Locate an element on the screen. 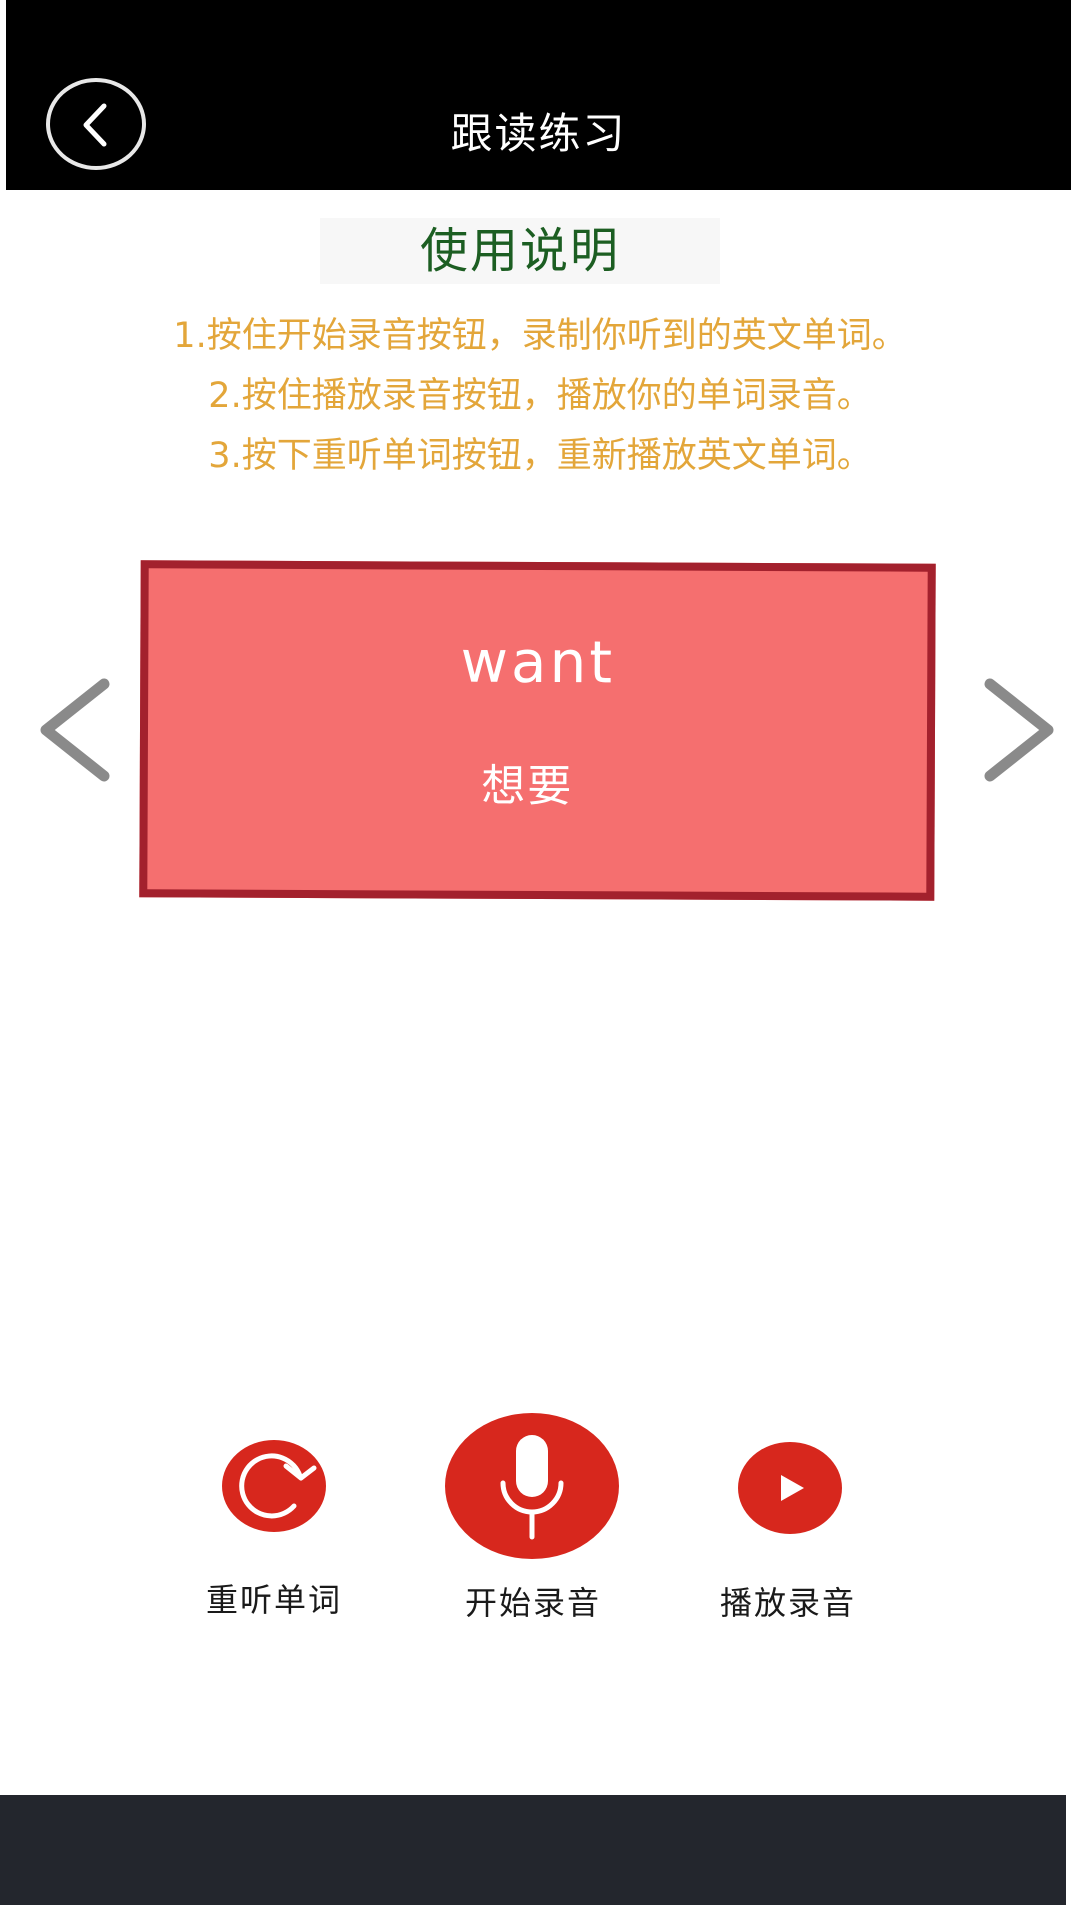 This screenshot has width=1071, height=1905. word-card: want 想要 is located at coordinates (537, 730).